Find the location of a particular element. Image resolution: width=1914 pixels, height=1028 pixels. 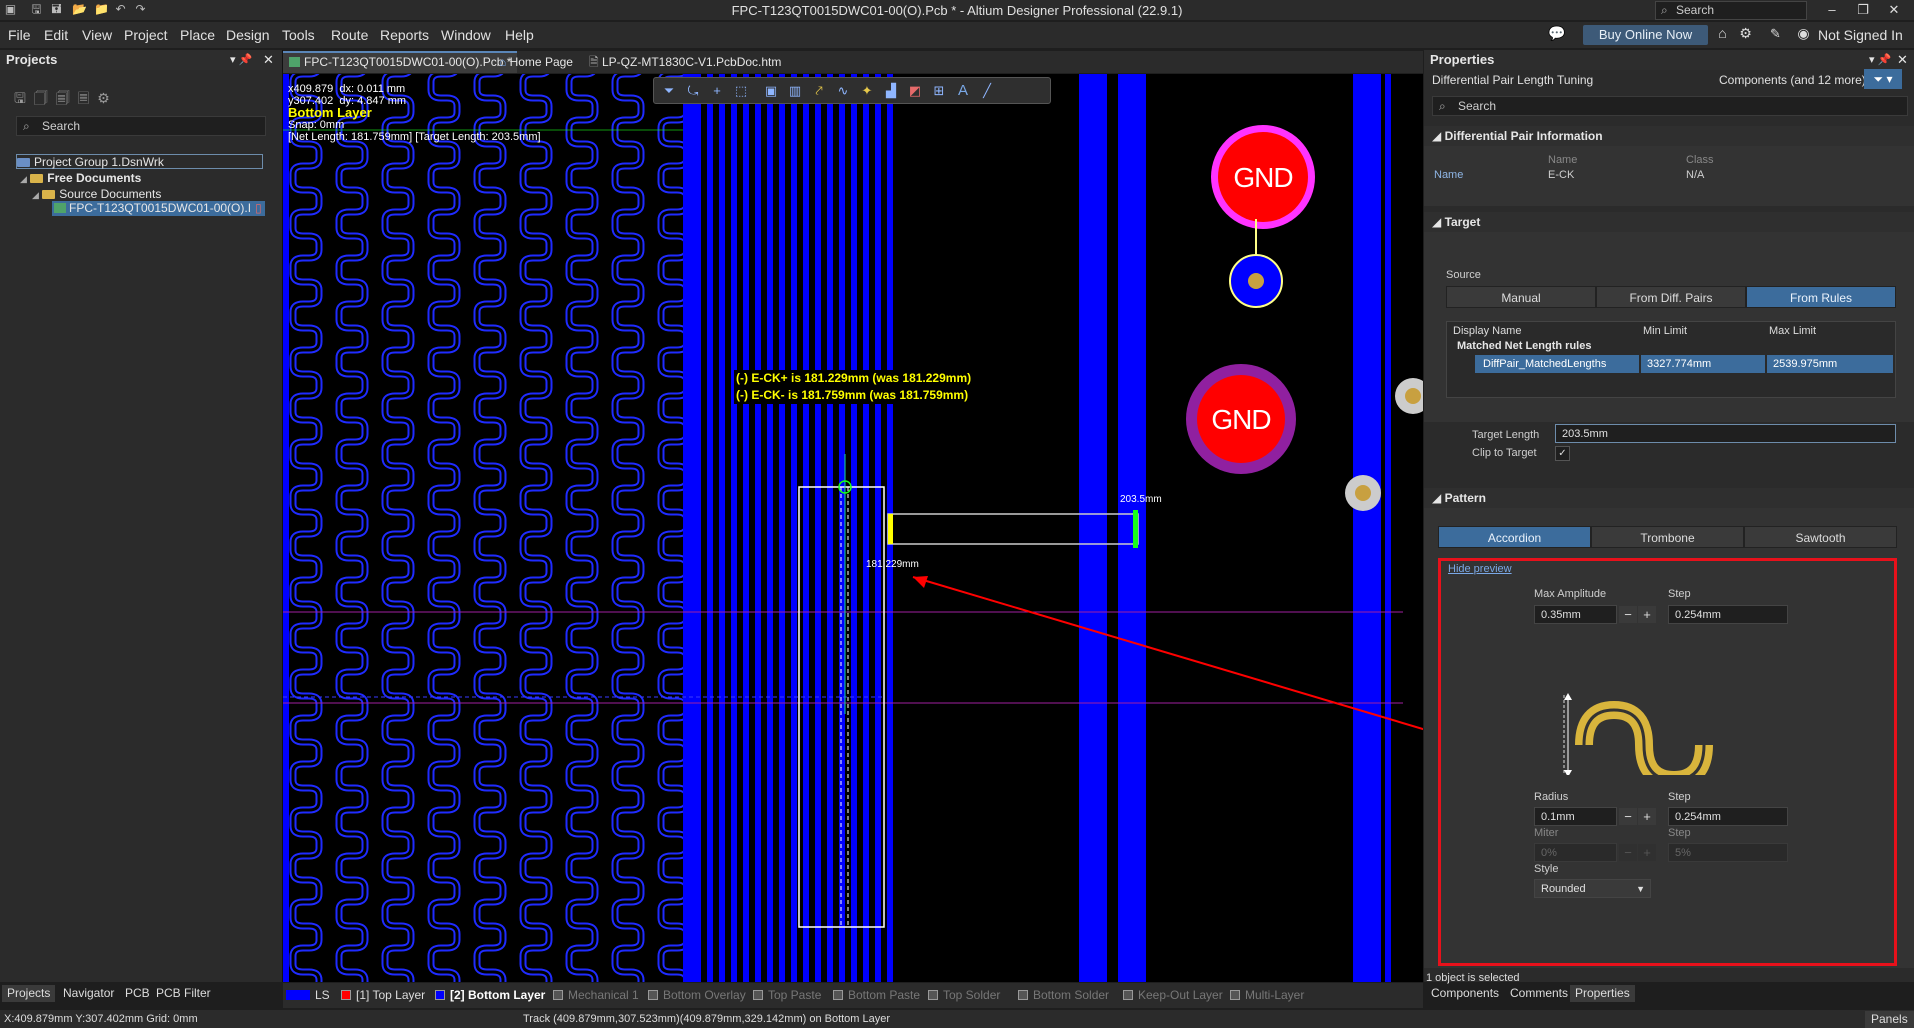

tab-pcb: PCB is located at coordinates (137, 993).